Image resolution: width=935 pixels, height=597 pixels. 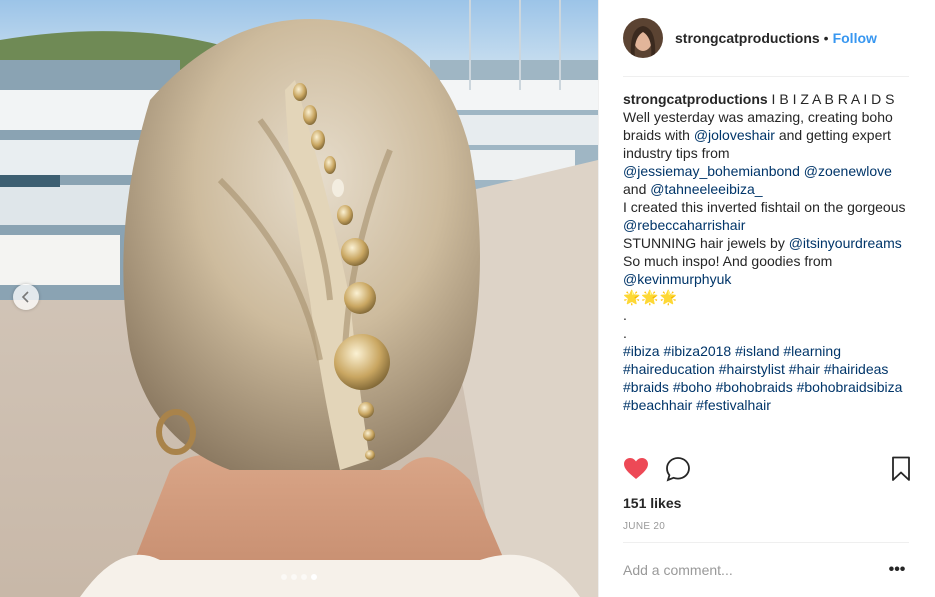 What do you see at coordinates (677, 279) in the screenshot?
I see `mention-link: @kevinmurphyuk` at bounding box center [677, 279].